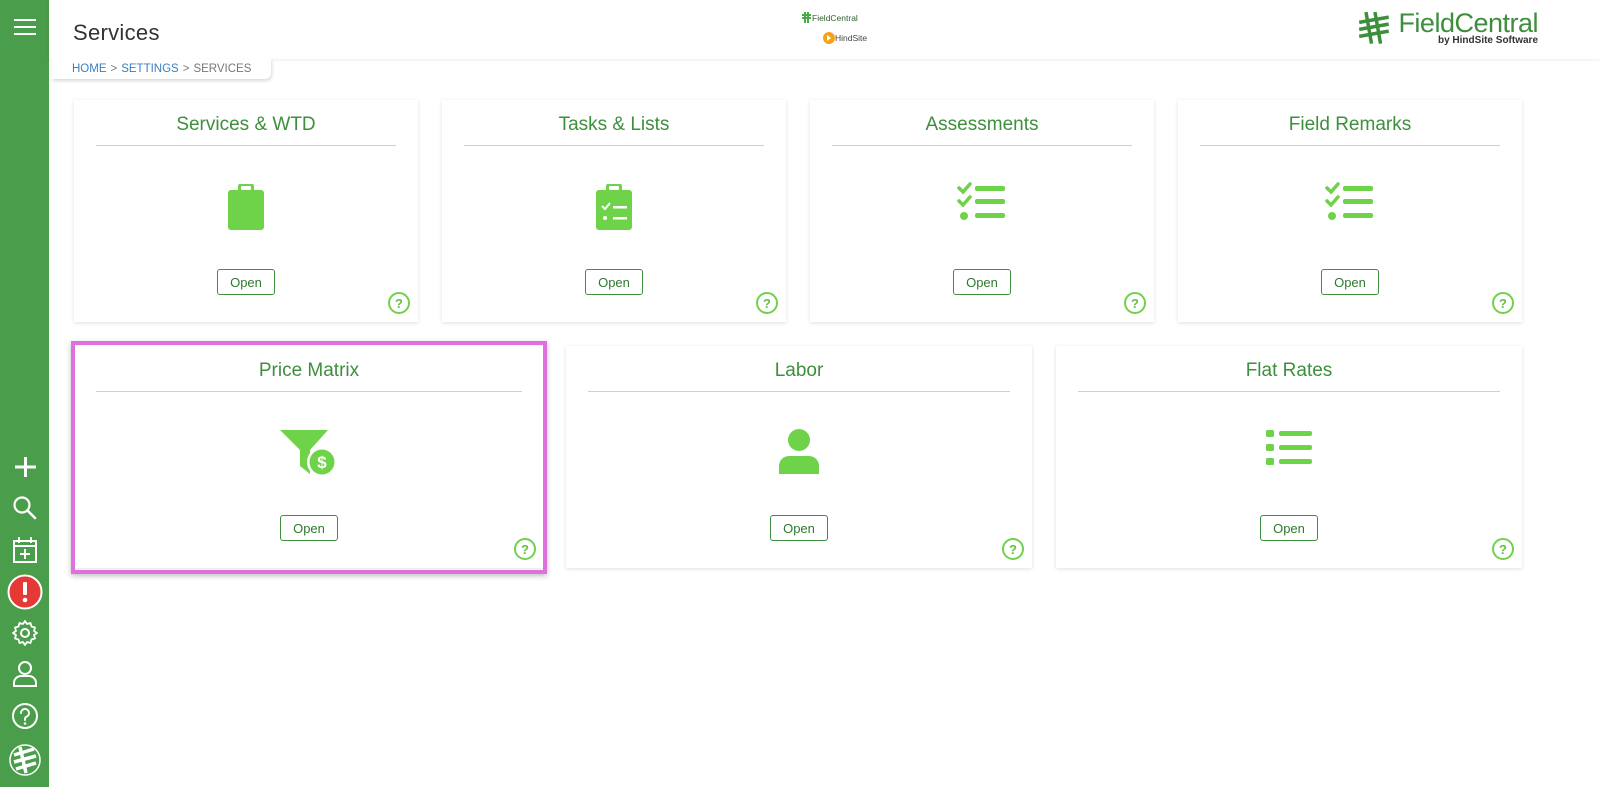 This screenshot has height=787, width=1600. What do you see at coordinates (829, 38) in the screenshot?
I see `hindsite-mini-icon` at bounding box center [829, 38].